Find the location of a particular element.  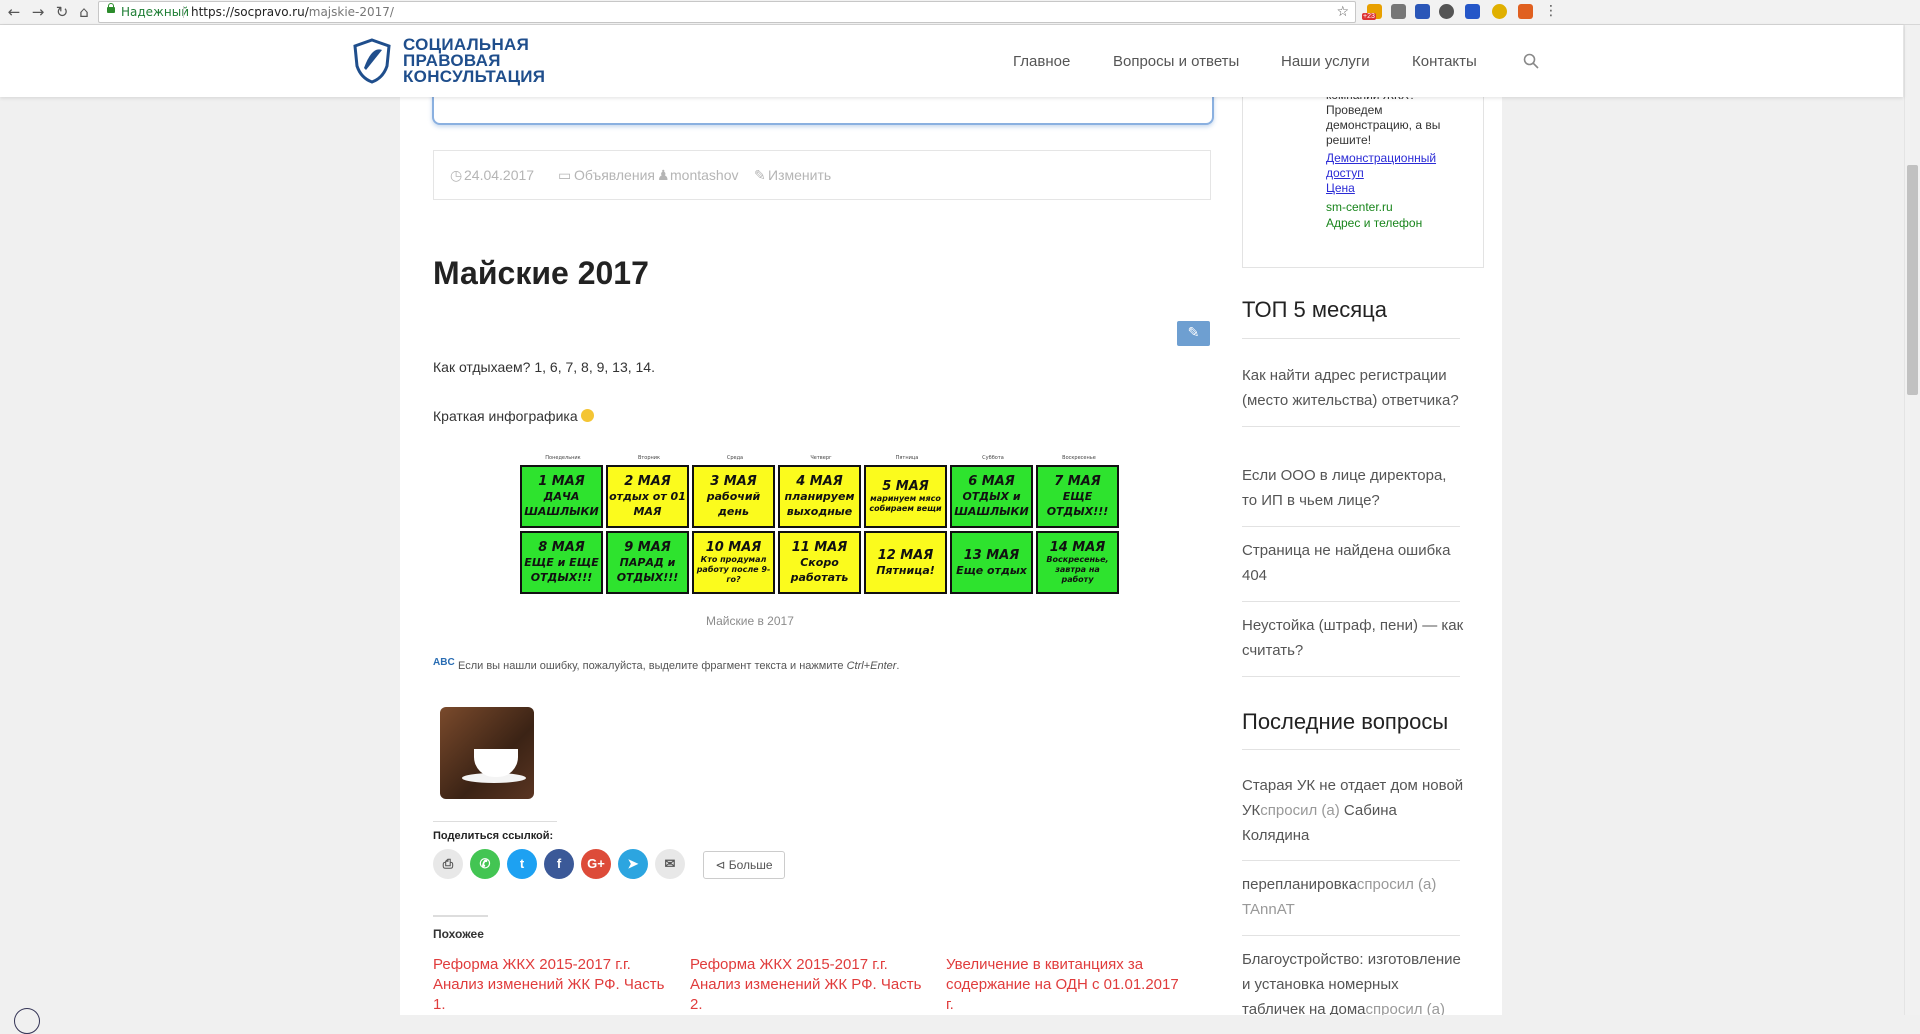

paragraph-2-text: Краткая инфографика is located at coordinates (505, 416).